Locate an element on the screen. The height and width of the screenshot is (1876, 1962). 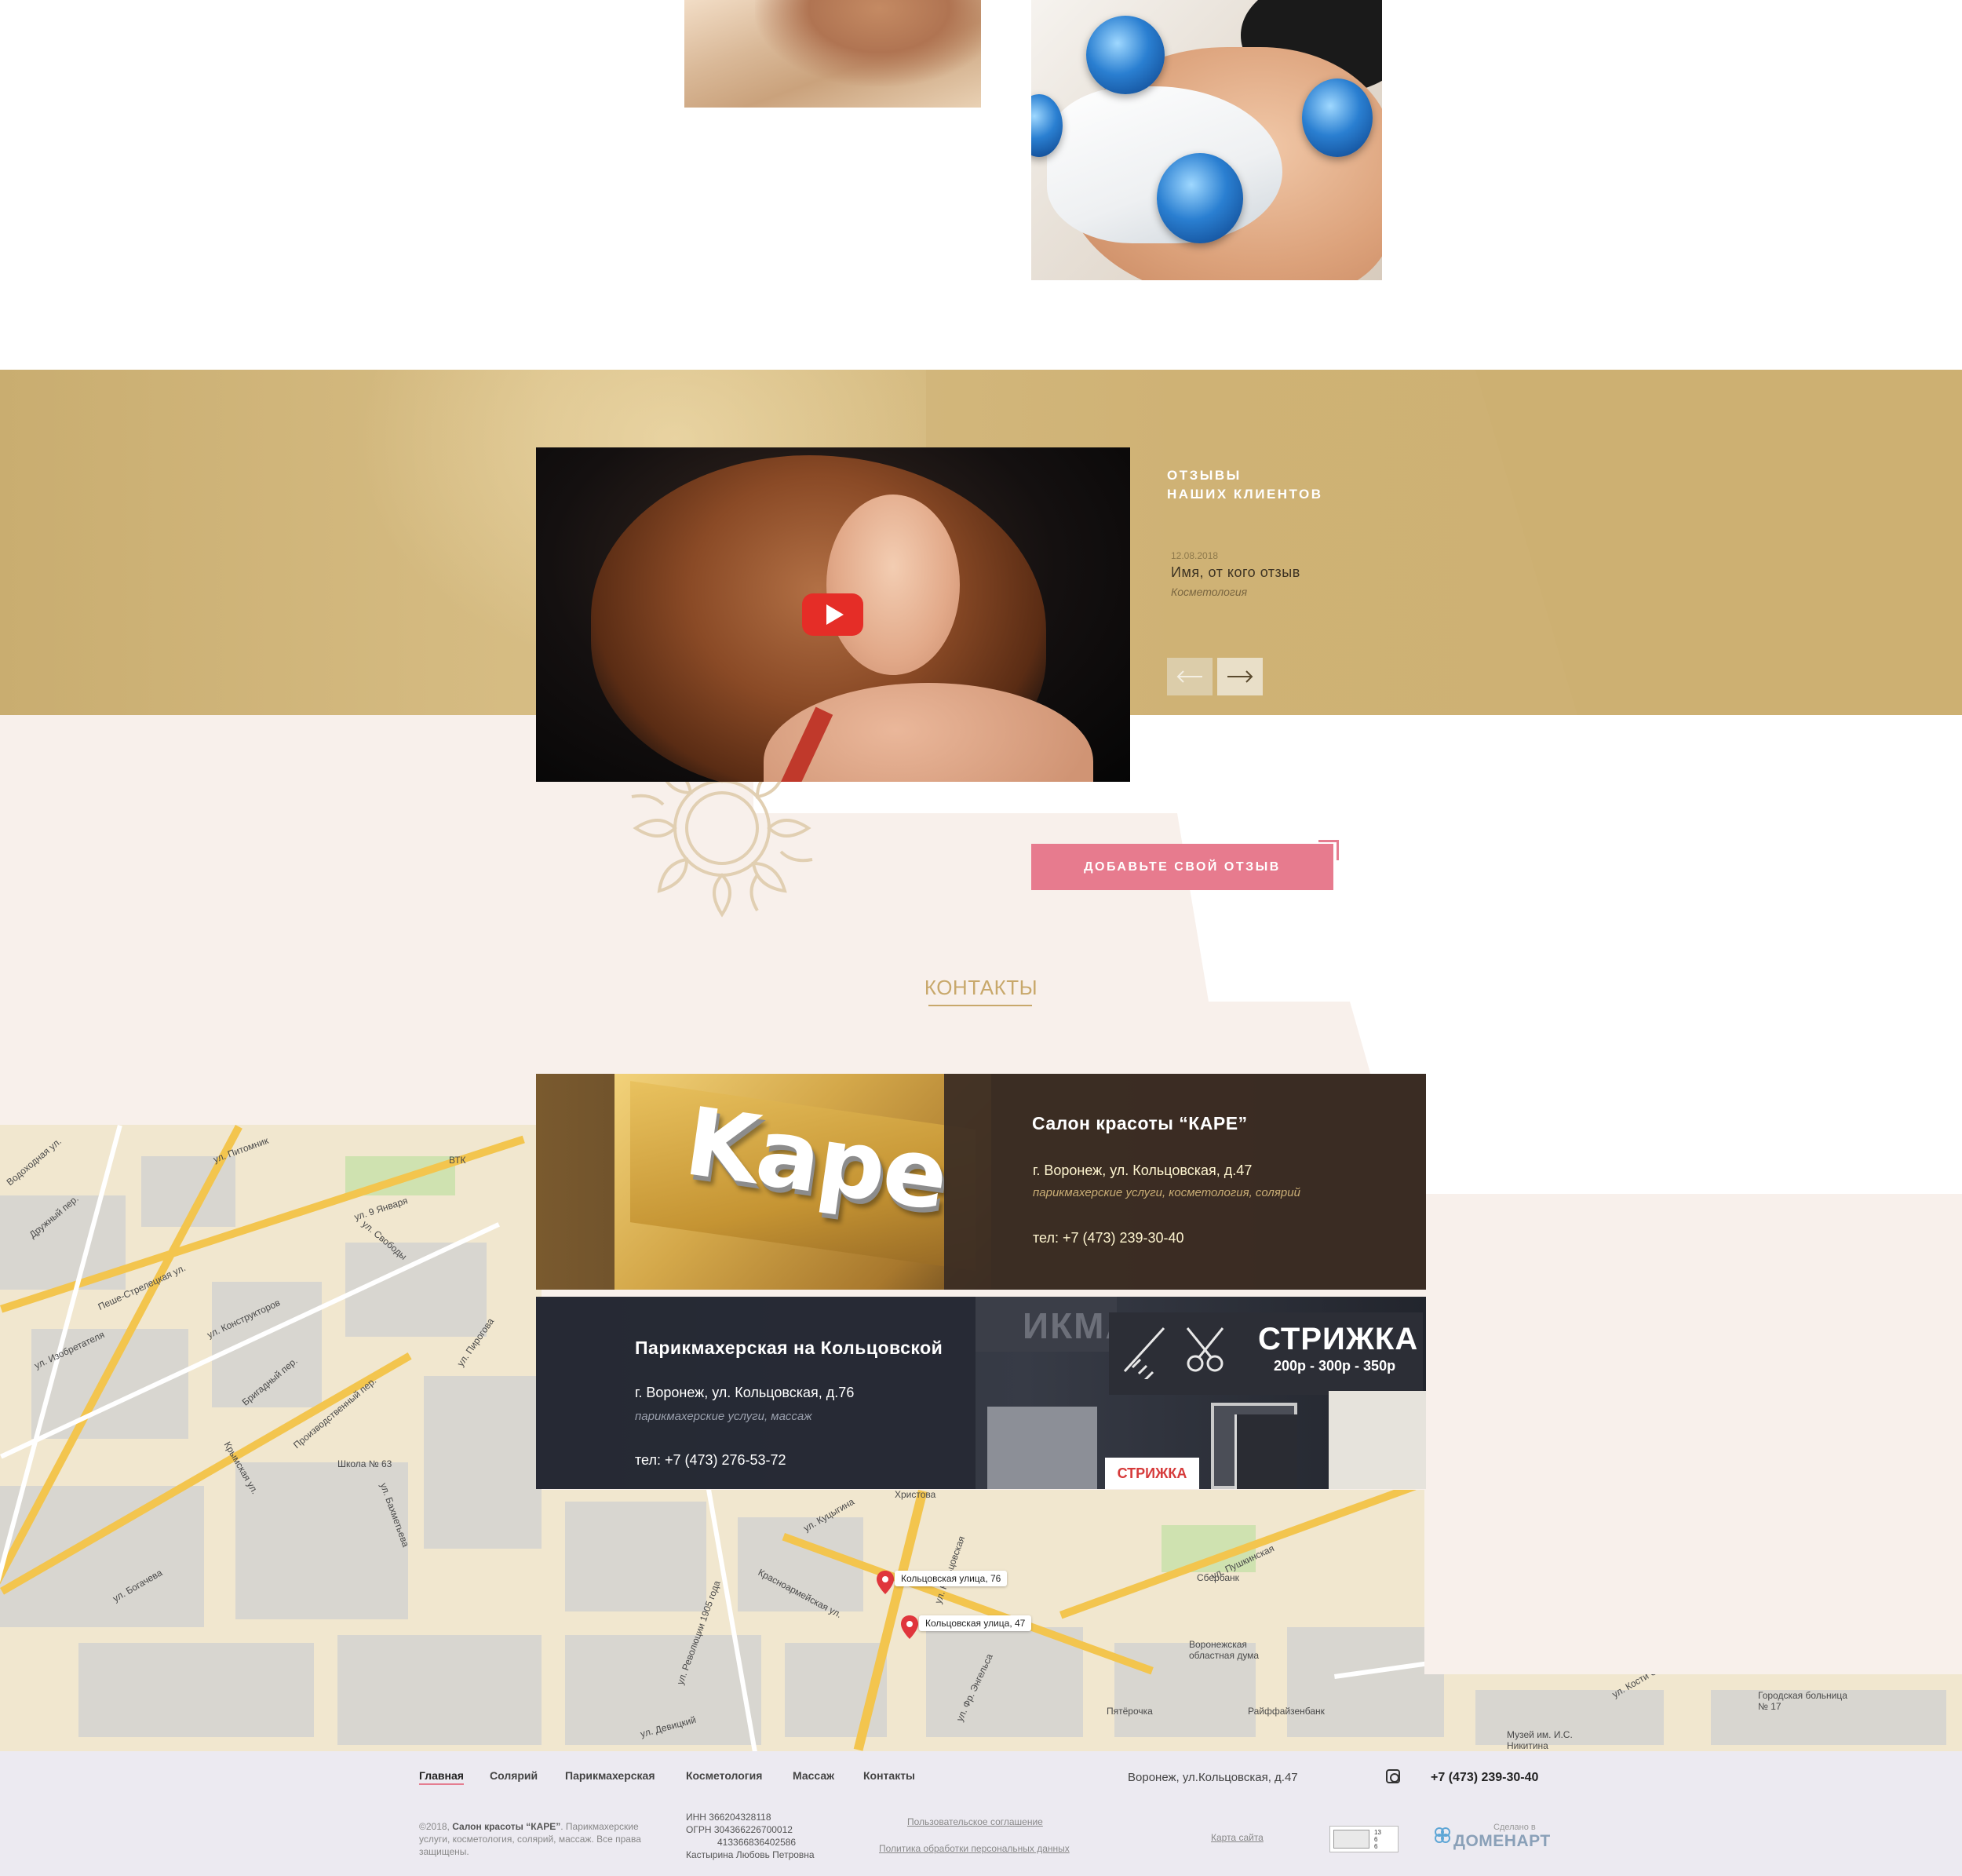
shop-door is located at coordinates (1266, 1452).